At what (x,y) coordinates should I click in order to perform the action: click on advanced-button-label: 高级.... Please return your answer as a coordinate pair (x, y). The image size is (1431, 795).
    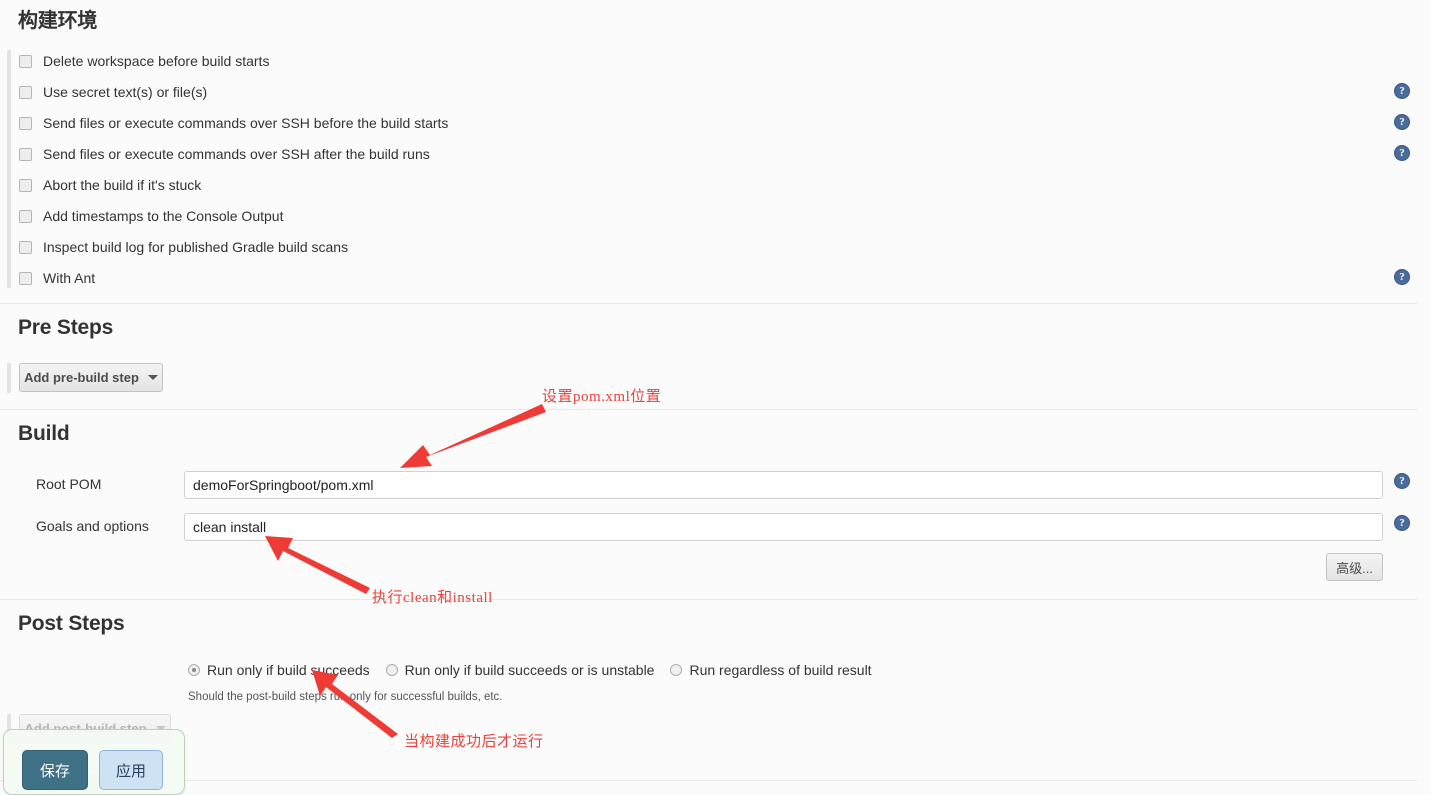
    Looking at the image, I should click on (1354, 568).